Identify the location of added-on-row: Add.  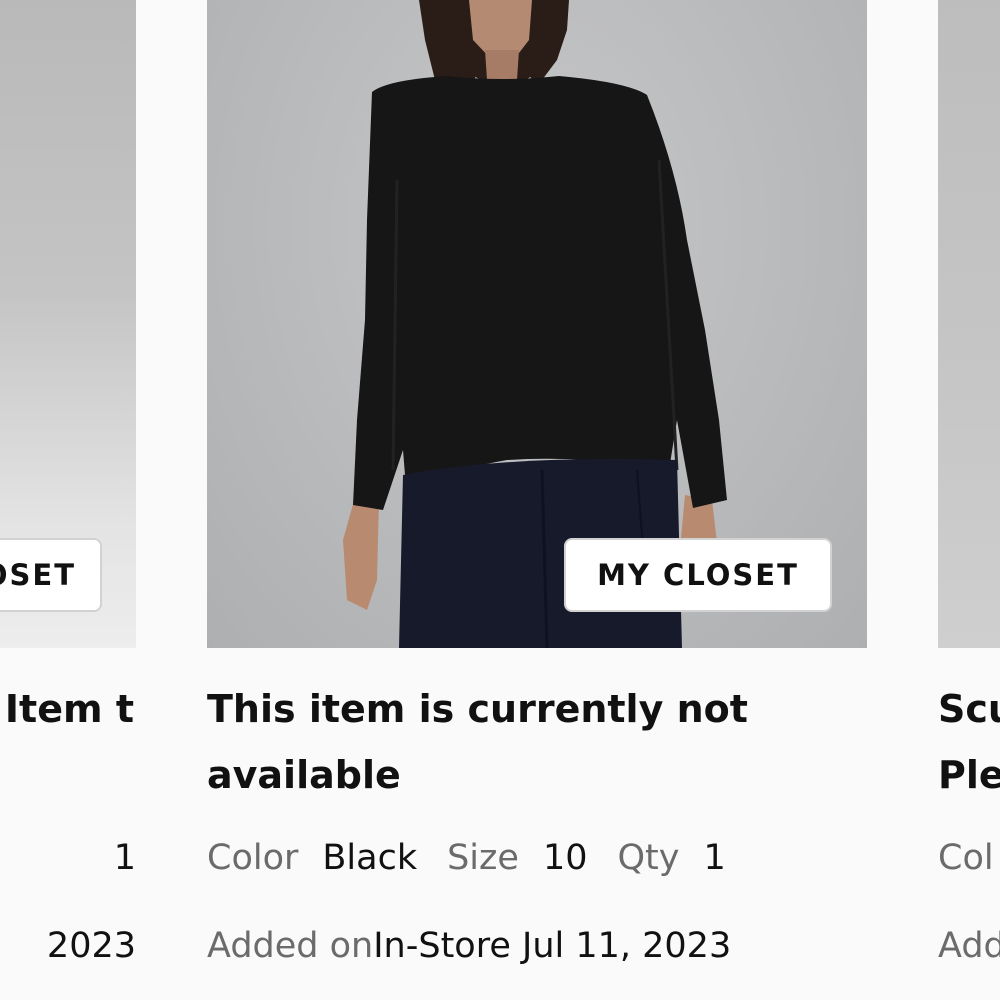
(969, 946).